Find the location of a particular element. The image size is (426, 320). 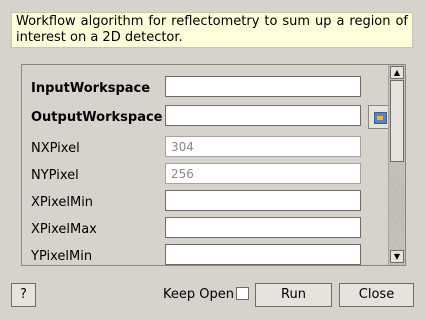

xpixelmin-input is located at coordinates (263, 200).